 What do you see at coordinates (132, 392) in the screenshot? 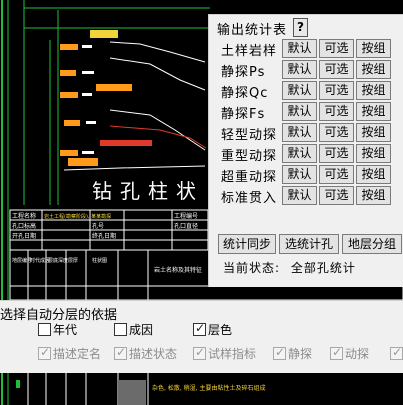
I see `core-hatch` at bounding box center [132, 392].